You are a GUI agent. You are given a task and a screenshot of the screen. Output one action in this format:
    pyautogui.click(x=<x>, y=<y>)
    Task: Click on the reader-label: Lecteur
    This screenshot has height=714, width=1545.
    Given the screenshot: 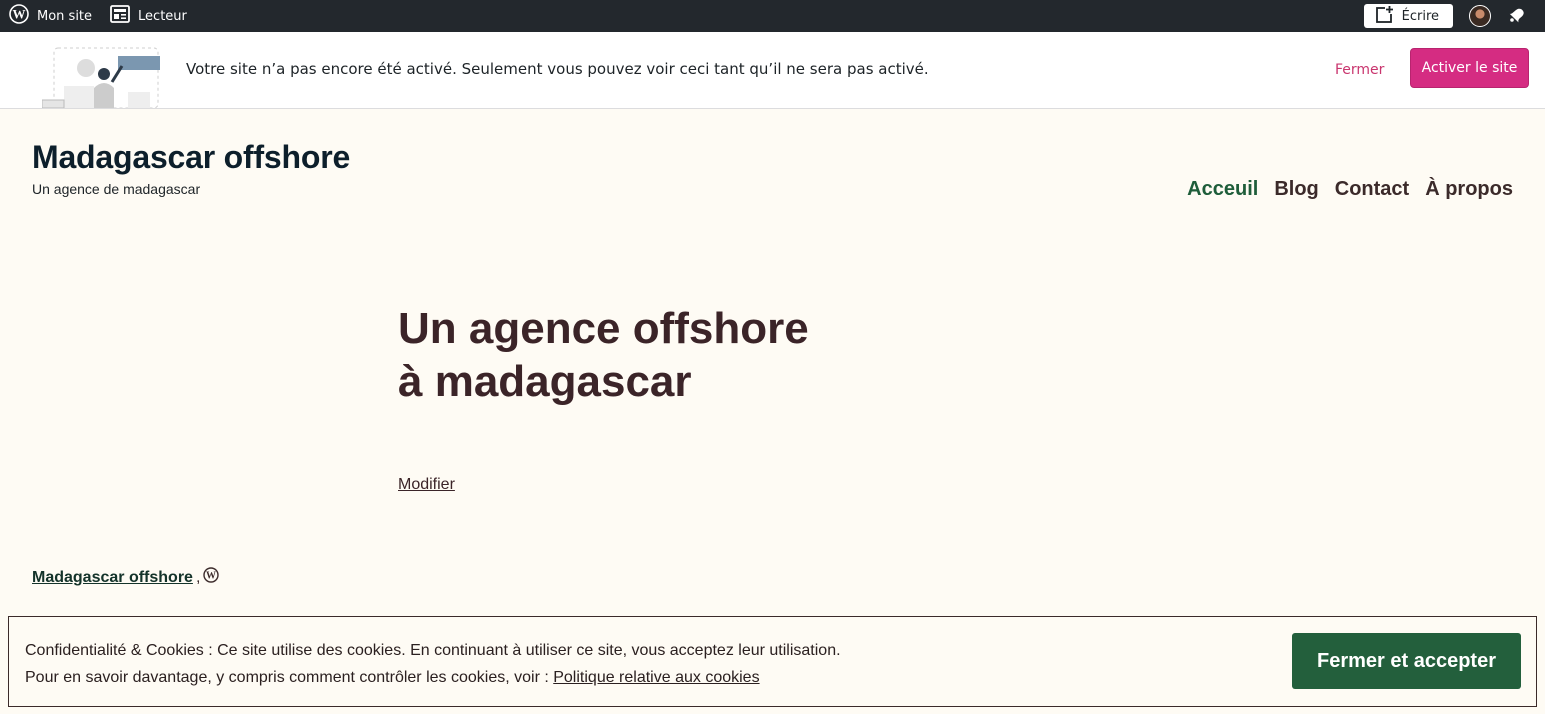 What is the action you would take?
    pyautogui.click(x=162, y=16)
    